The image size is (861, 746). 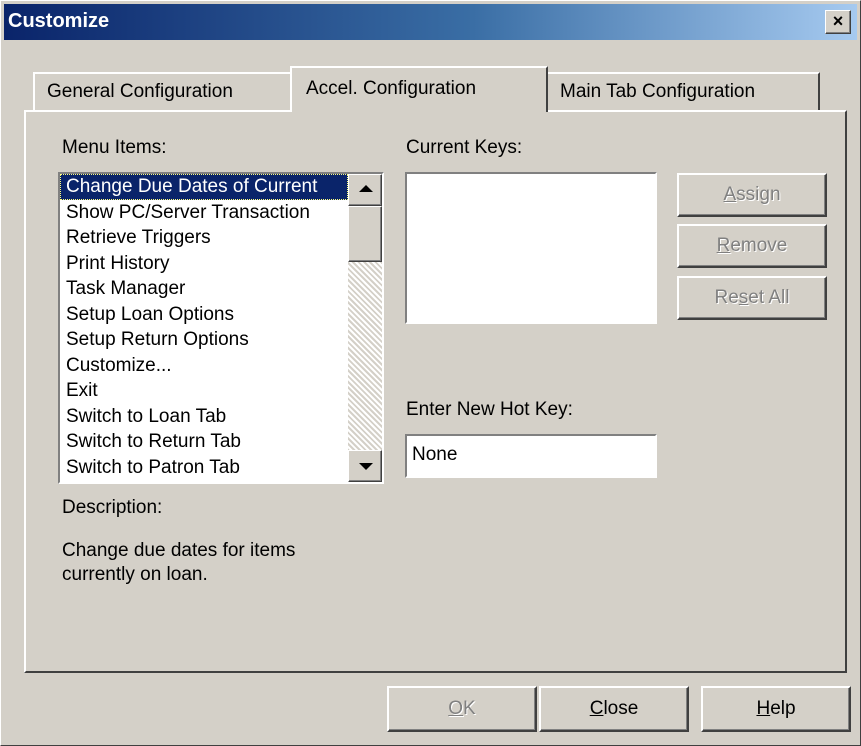 I want to click on remove-button: Remove, so click(x=752, y=246).